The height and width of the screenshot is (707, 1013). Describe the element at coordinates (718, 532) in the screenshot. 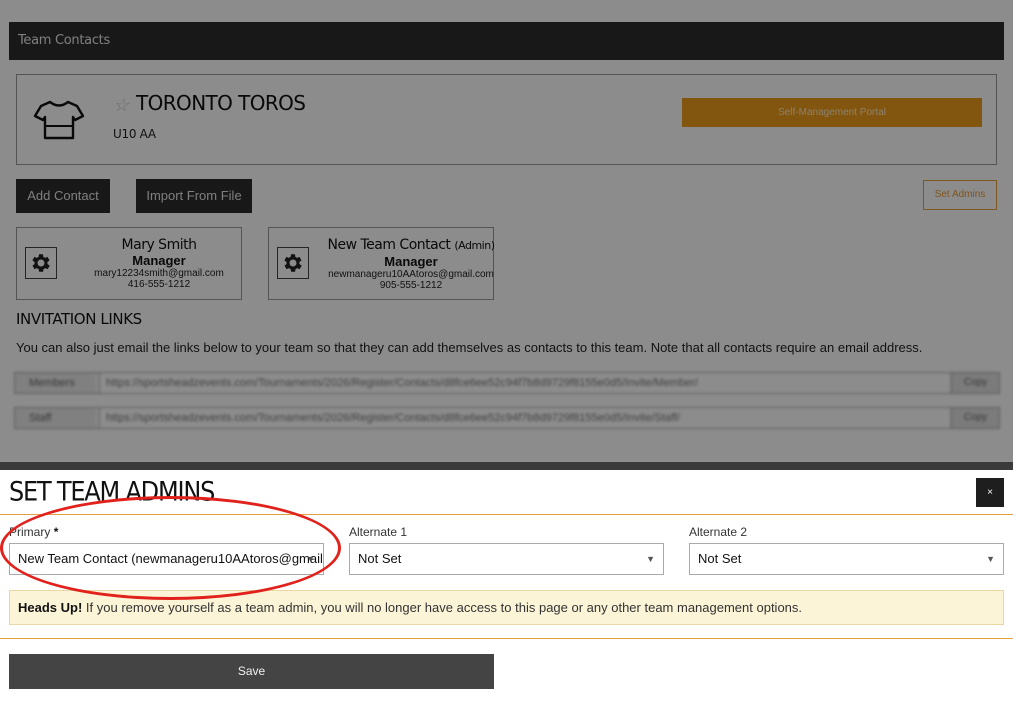

I see `alternate-2-label: Alternate 2` at that location.